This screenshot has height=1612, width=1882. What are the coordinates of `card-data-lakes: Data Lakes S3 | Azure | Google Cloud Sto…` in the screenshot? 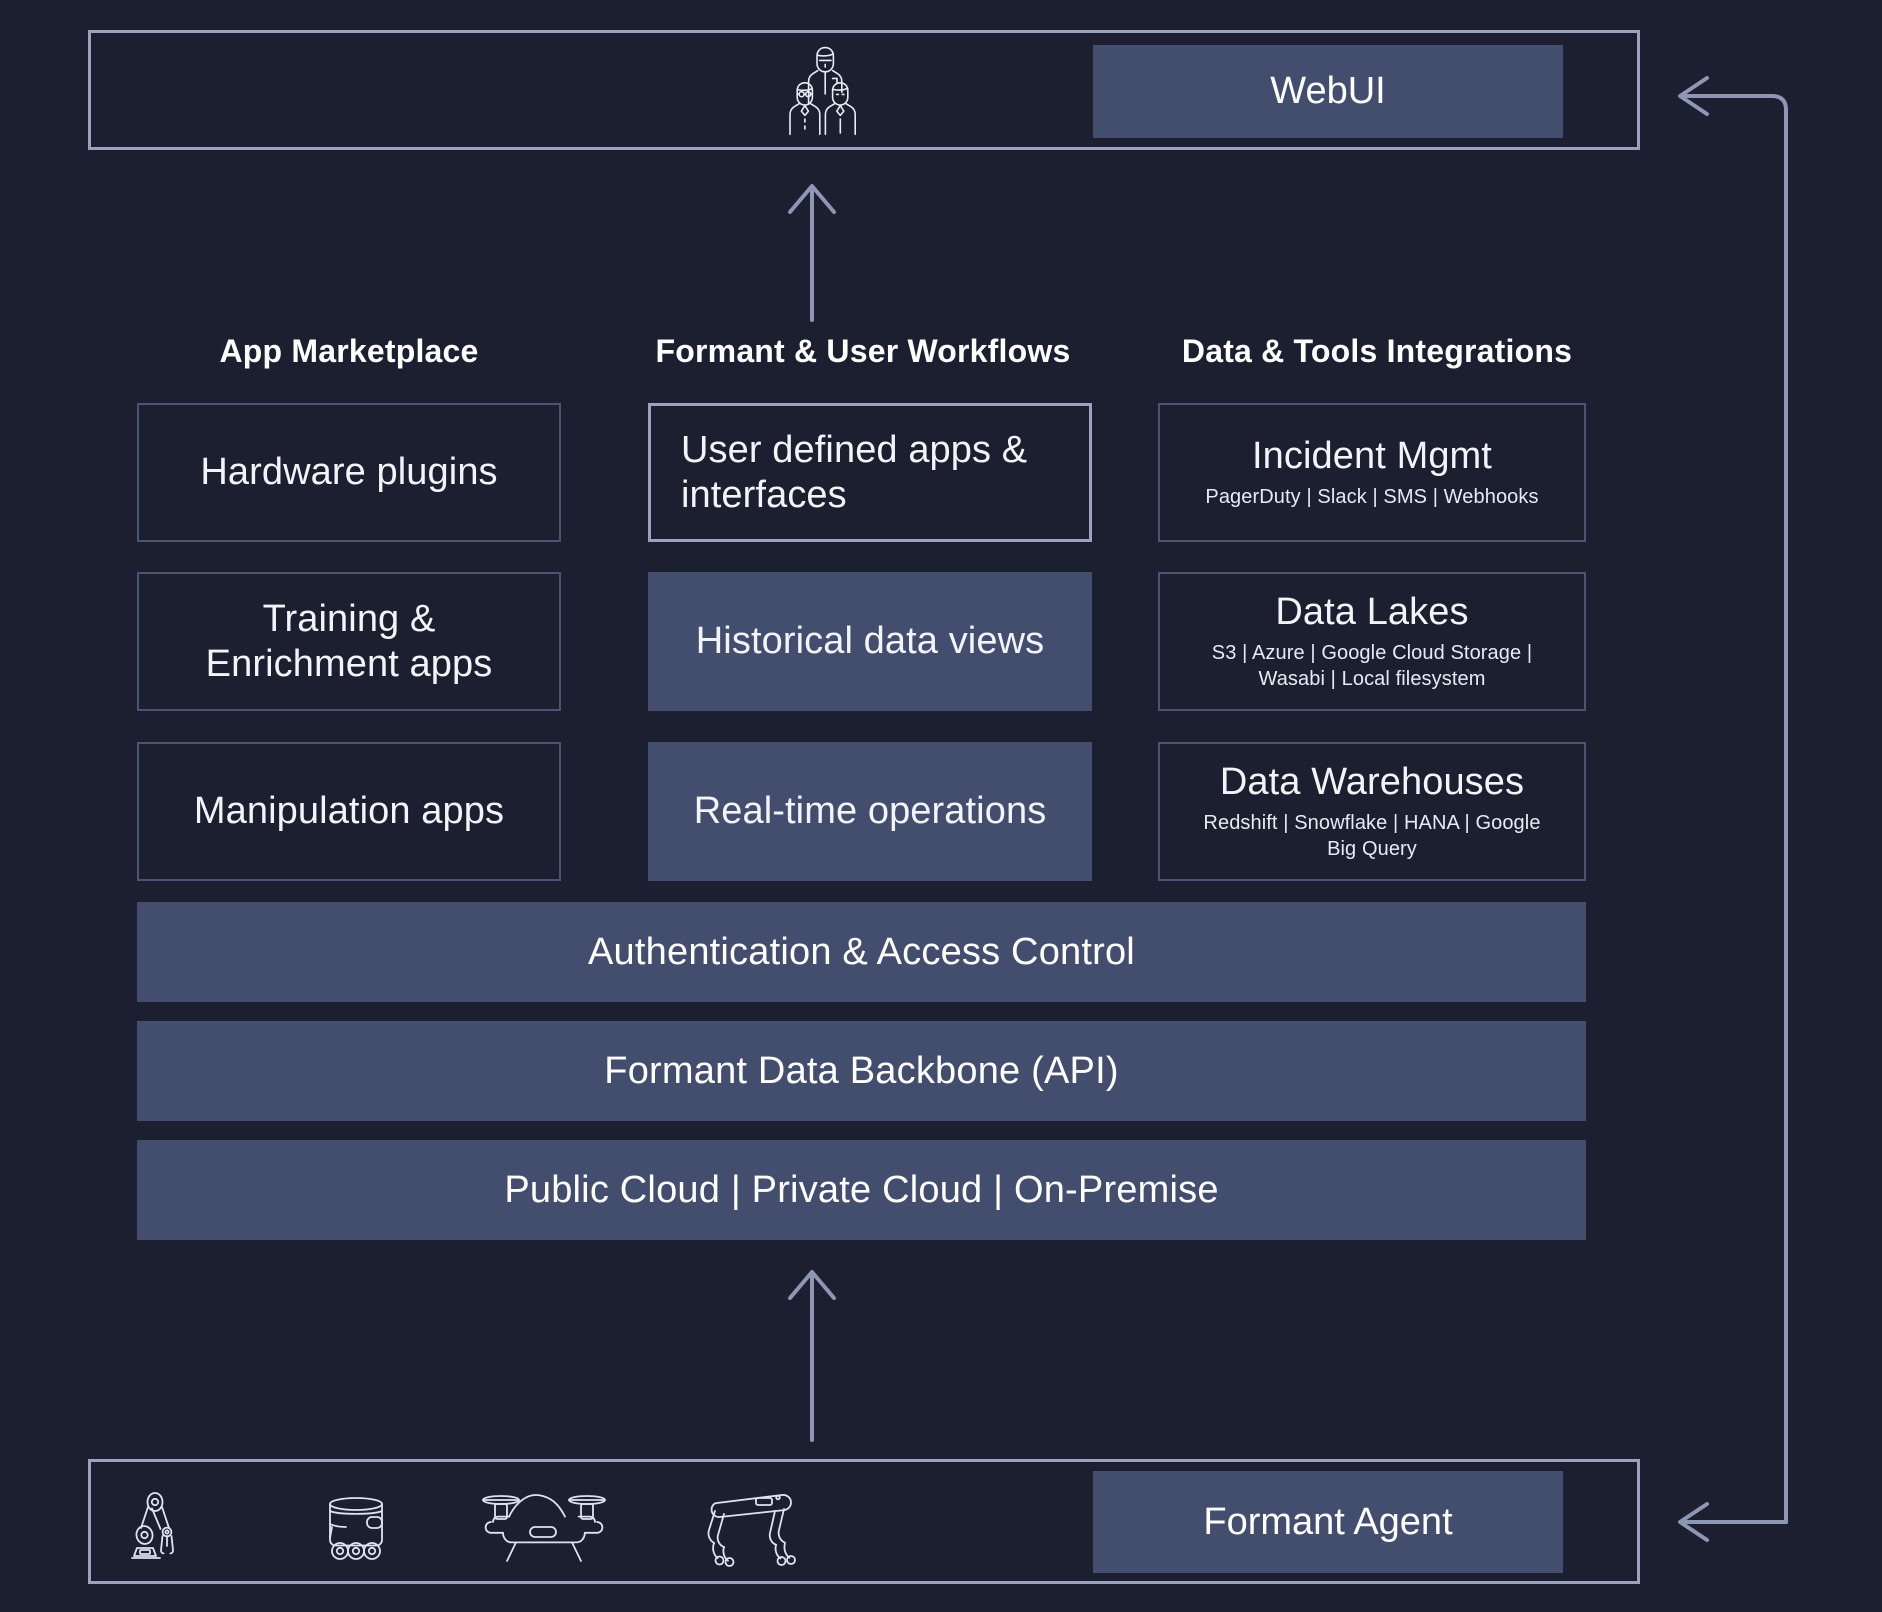 It's located at (1372, 641).